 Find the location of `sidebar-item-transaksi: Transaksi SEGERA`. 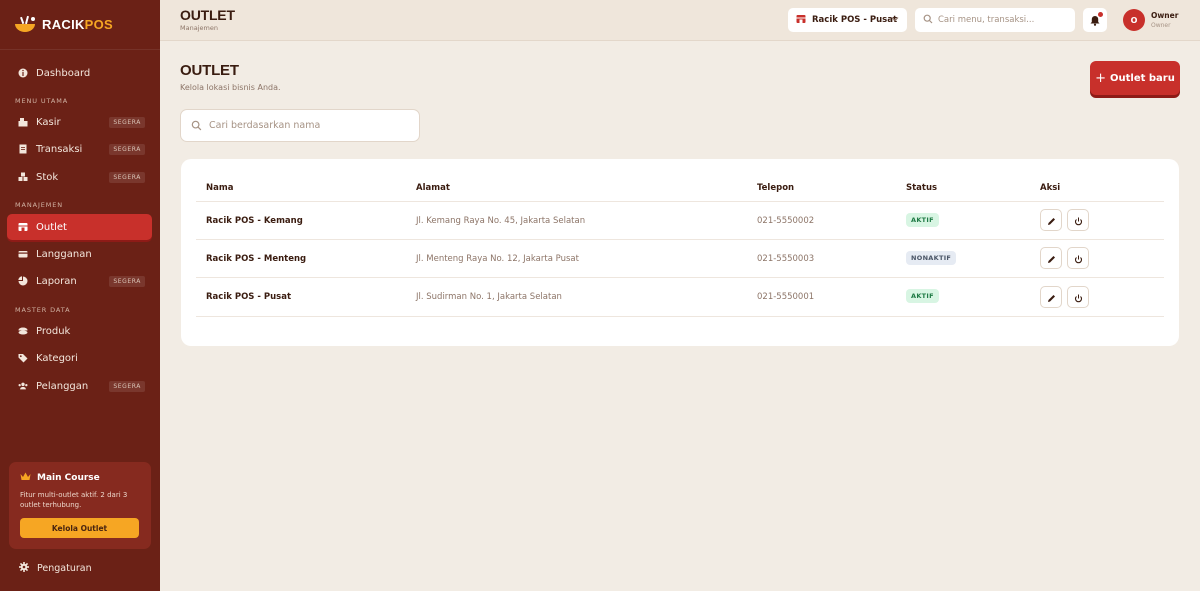

sidebar-item-transaksi: Transaksi SEGERA is located at coordinates (79, 149).